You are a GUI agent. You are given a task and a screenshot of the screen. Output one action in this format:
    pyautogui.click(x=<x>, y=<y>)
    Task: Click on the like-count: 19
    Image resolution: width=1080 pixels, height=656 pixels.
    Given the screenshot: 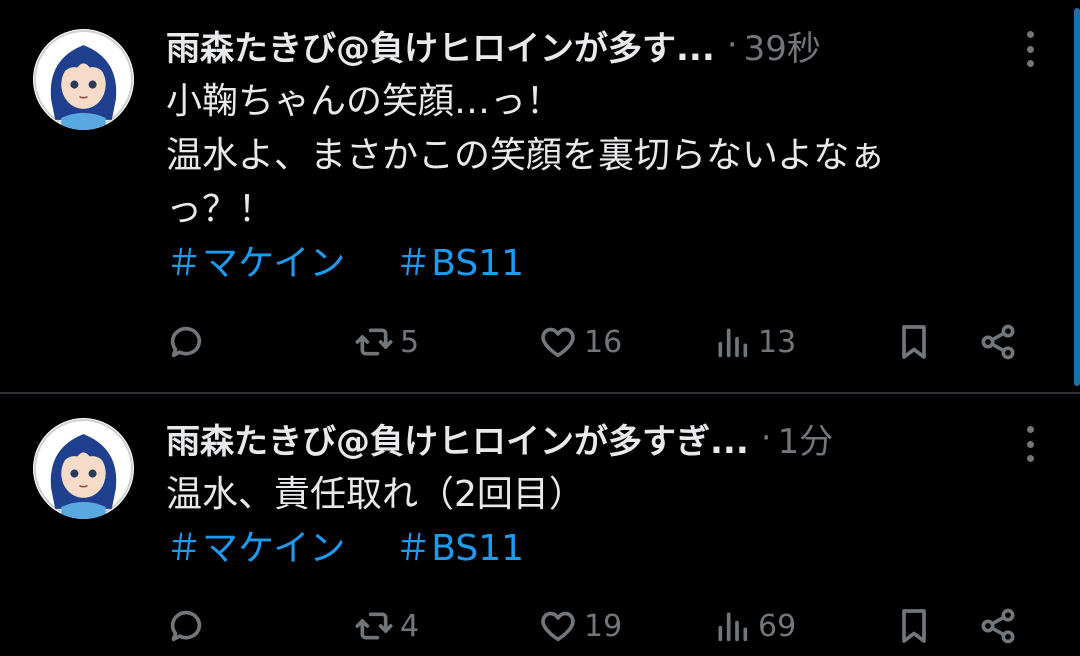 What is the action you would take?
    pyautogui.click(x=603, y=626)
    